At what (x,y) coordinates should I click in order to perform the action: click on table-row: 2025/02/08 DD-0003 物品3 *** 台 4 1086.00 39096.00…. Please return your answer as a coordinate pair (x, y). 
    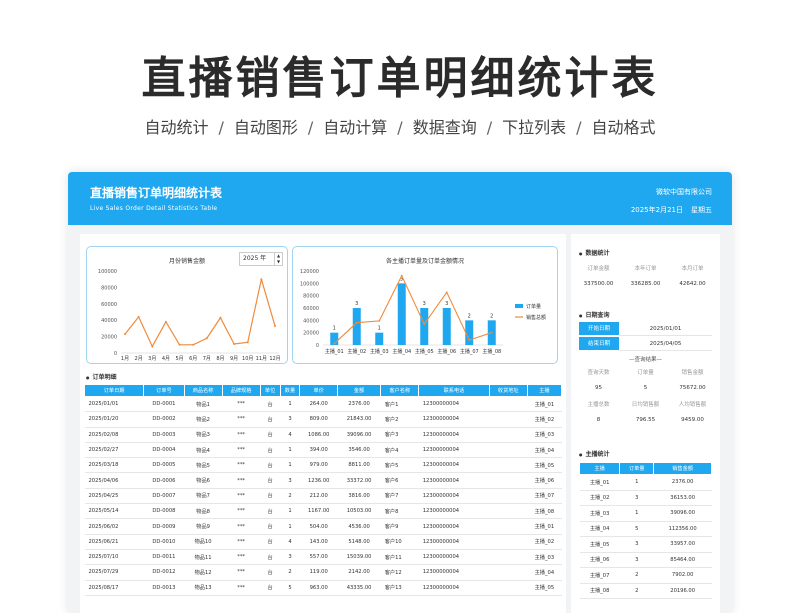
    Looking at the image, I should click on (323, 435).